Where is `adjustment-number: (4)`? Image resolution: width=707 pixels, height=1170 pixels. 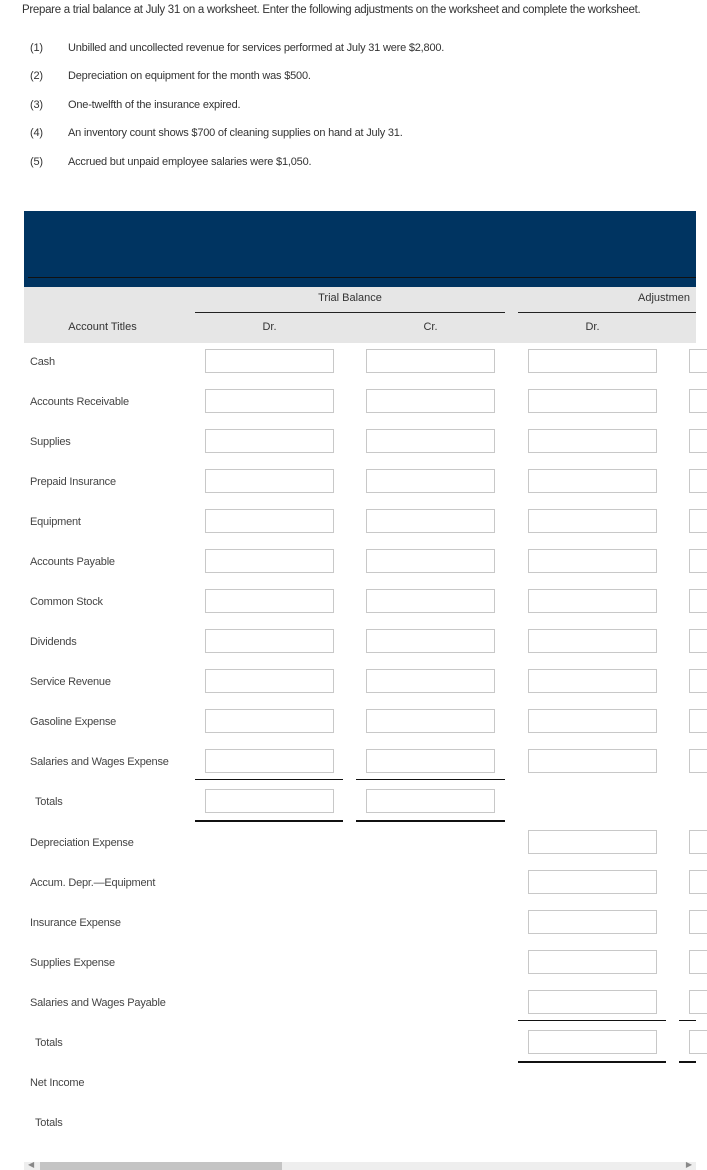
adjustment-number: (4) is located at coordinates (36, 133).